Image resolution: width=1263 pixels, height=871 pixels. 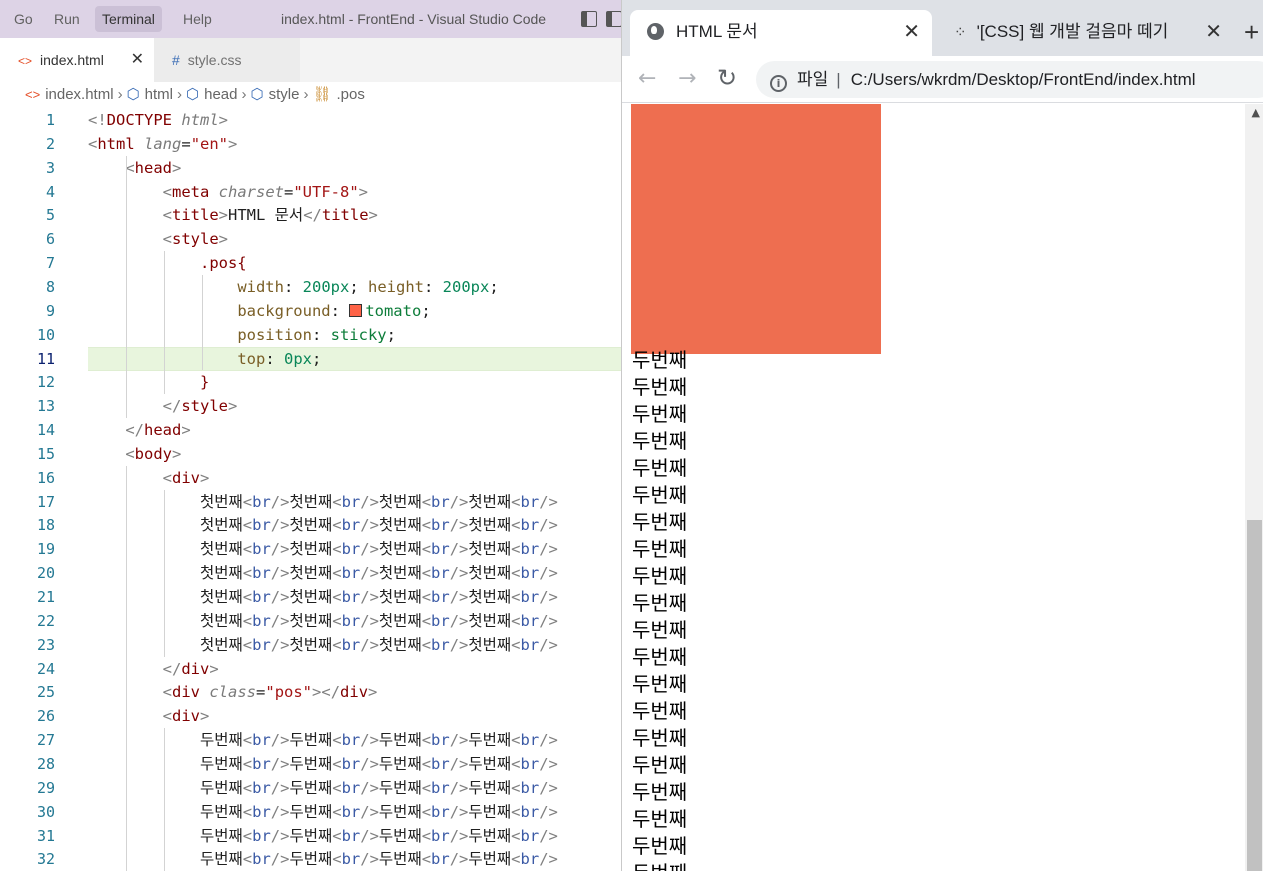 I want to click on code-line: 20 첫번째<br/>첫번째<br/>첫번째<br/>첫번째<br/>, so click(x=310, y=573).